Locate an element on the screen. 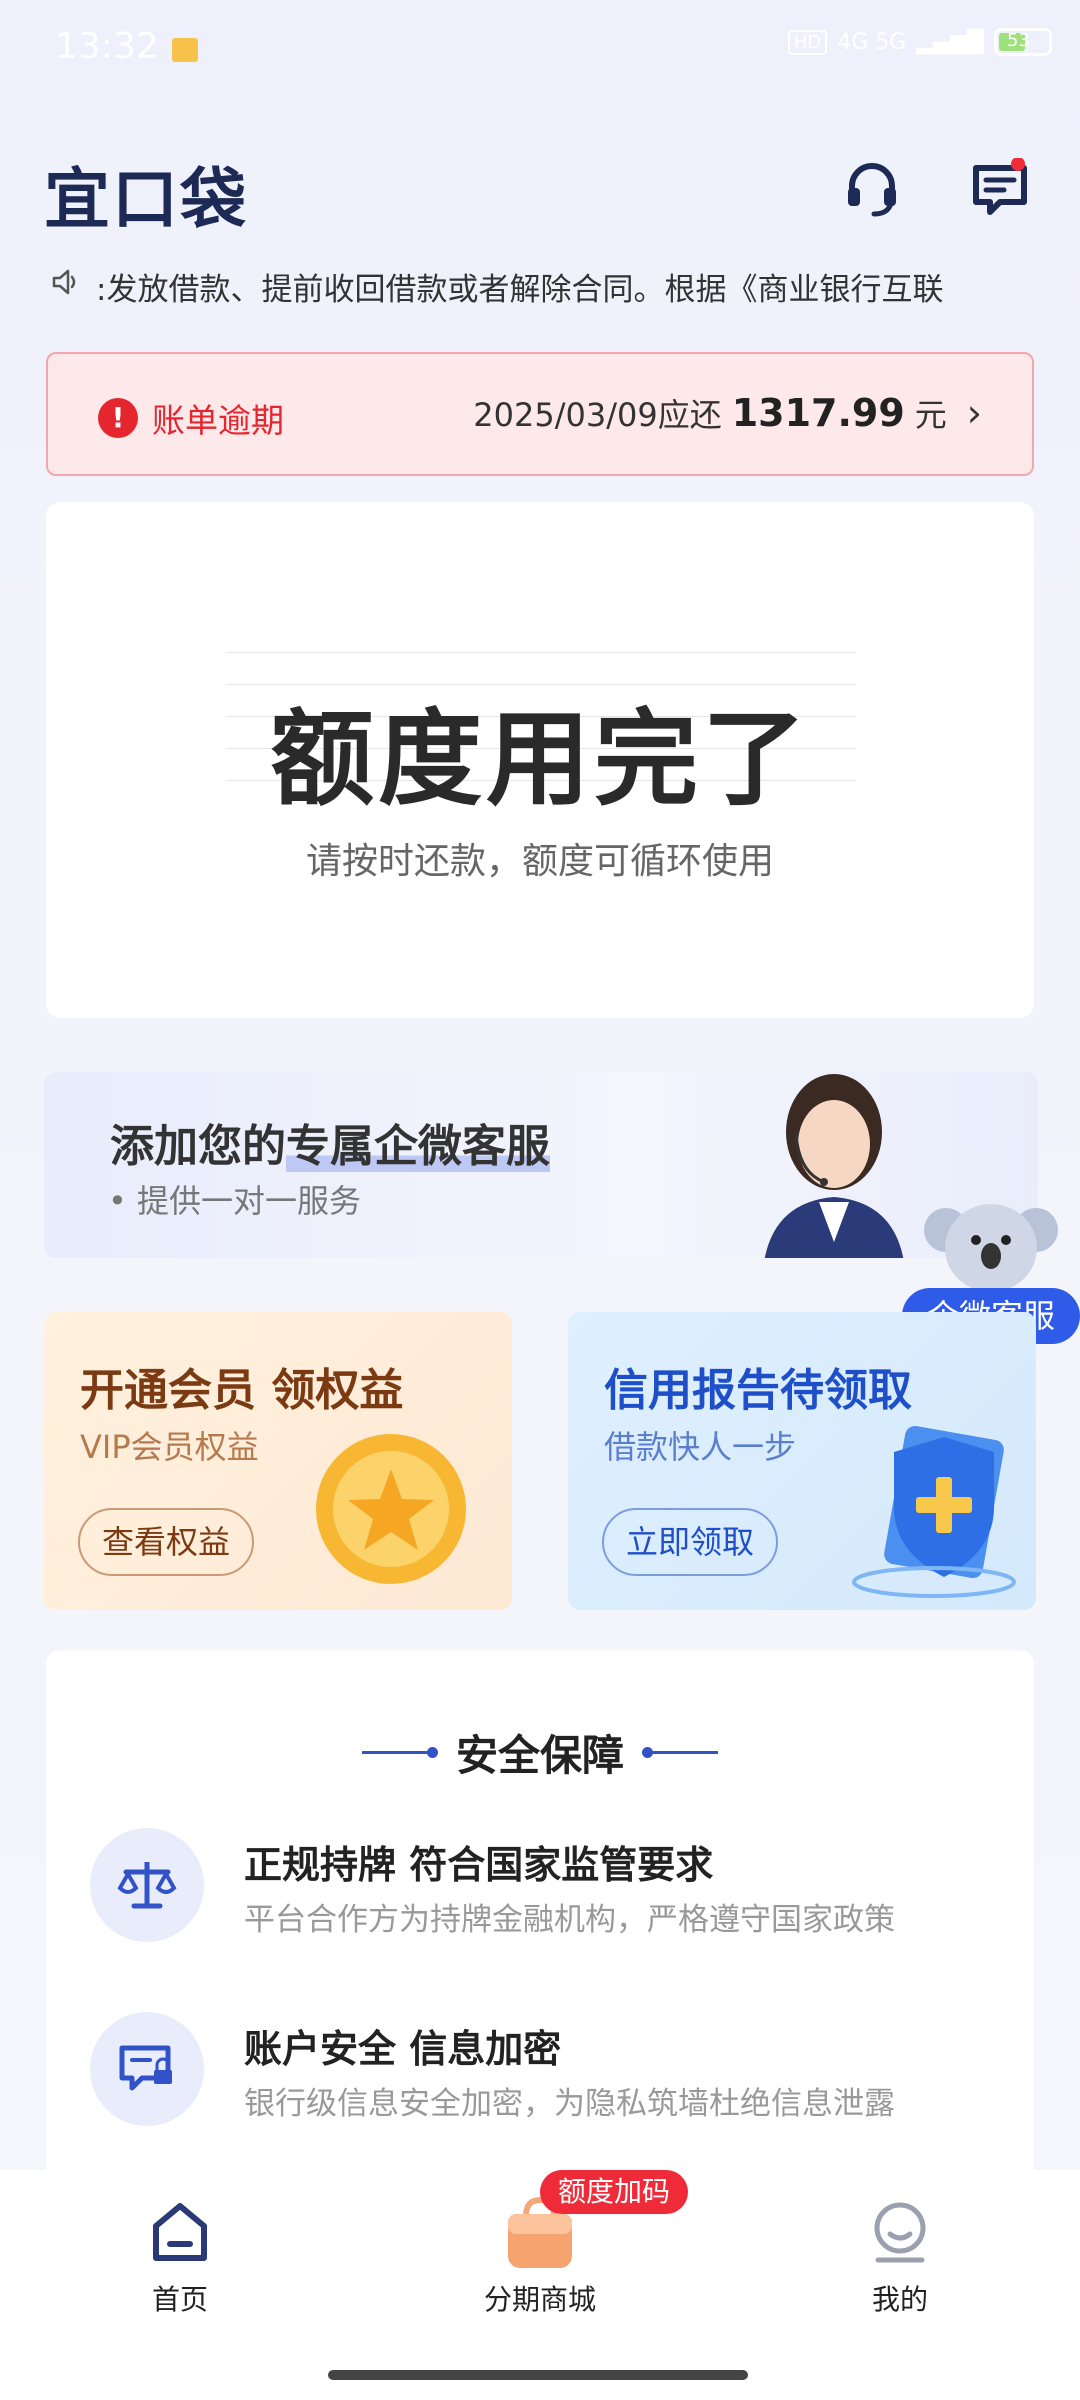 The height and width of the screenshot is (2400, 1080). hd-icon: HD is located at coordinates (807, 42).